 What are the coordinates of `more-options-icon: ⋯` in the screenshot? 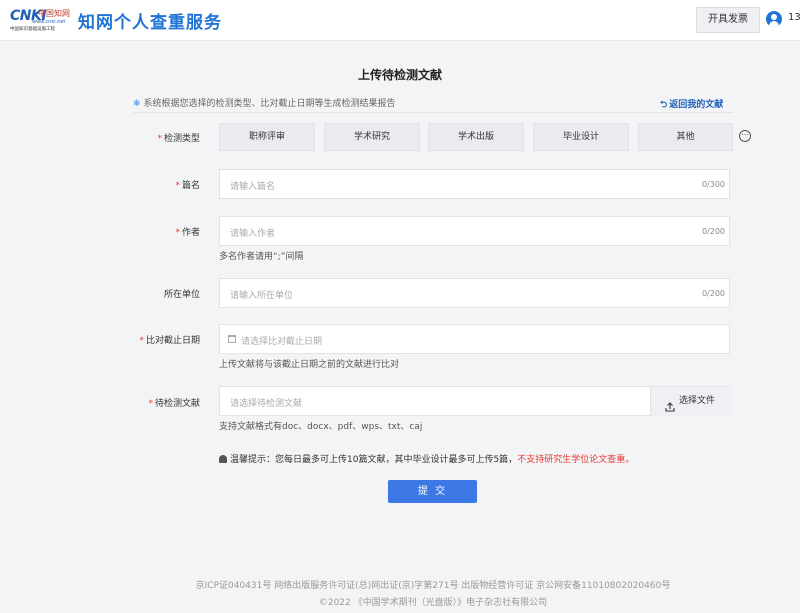 It's located at (745, 136).